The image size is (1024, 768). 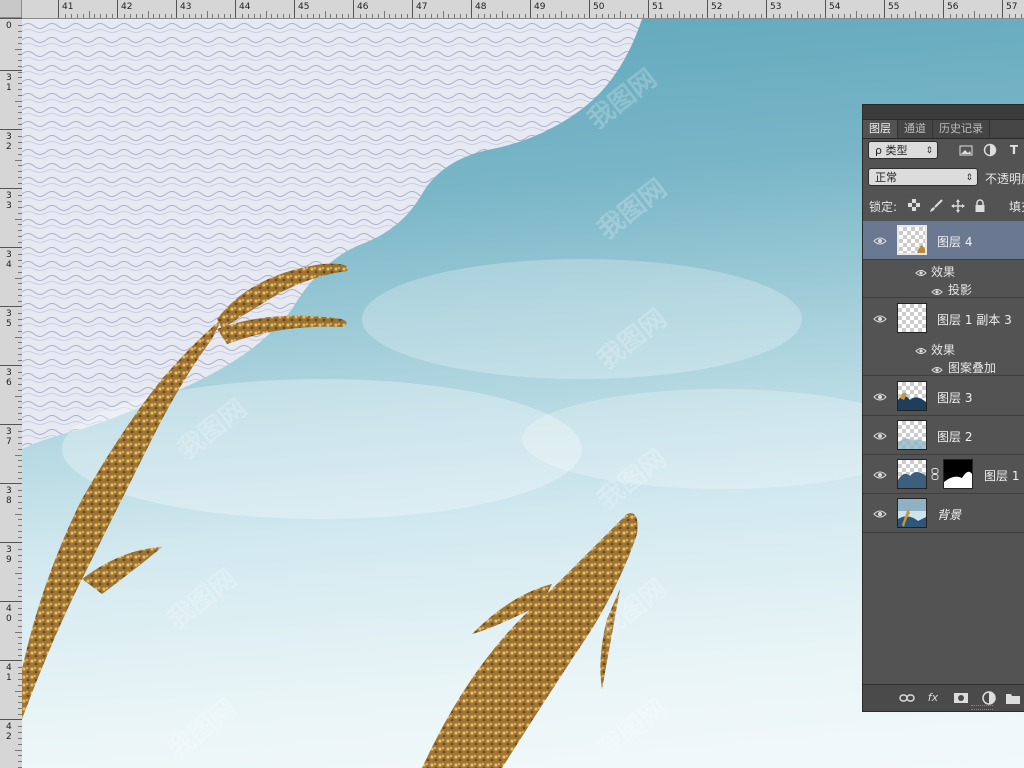 I want to click on ruler-label: 49, so click(x=540, y=7).